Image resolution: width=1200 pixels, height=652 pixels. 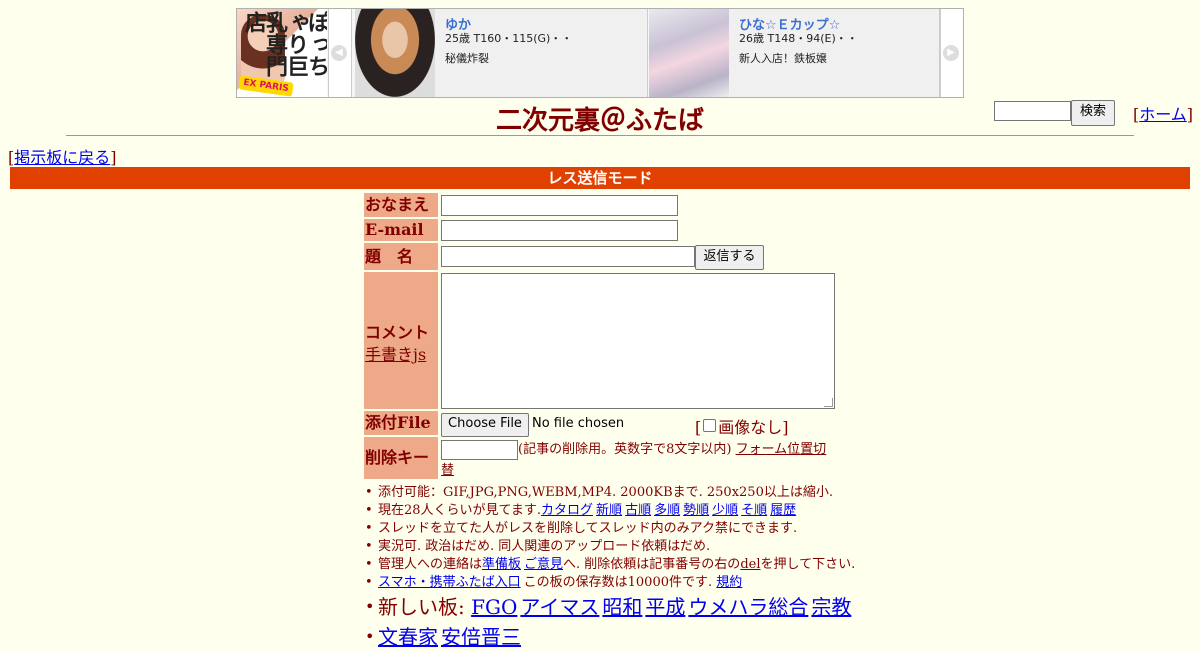 I want to click on board-link-umehara: ウメハラ総合, so click(x=748, y=607).